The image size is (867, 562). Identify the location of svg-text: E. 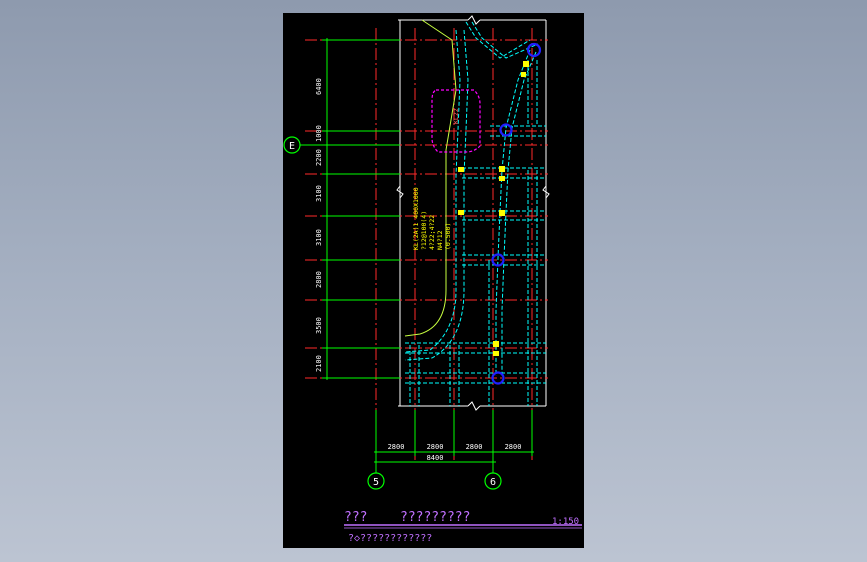
(292, 146).